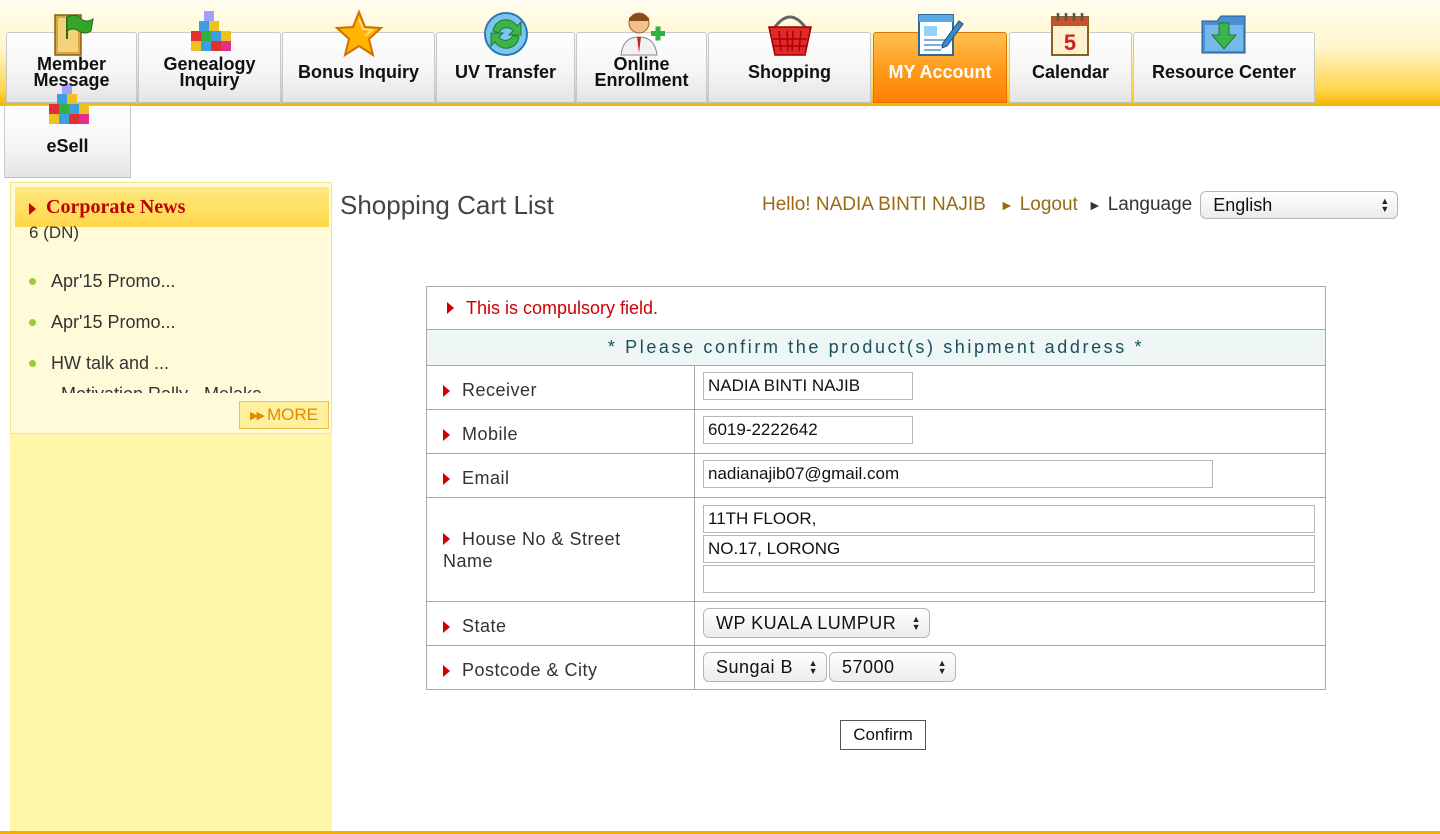 The width and height of the screenshot is (1440, 834). I want to click on more-label: MORE, so click(292, 414).